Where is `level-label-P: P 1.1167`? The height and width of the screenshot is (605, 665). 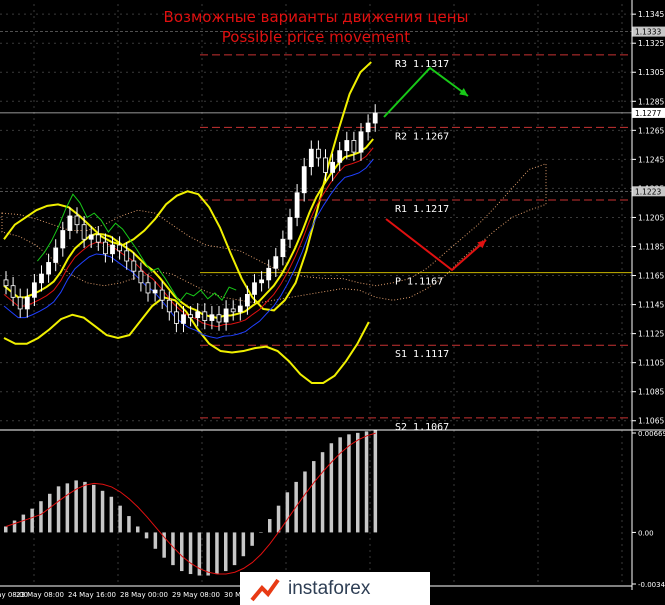
level-label-P: P 1.1167 is located at coordinates (419, 282).